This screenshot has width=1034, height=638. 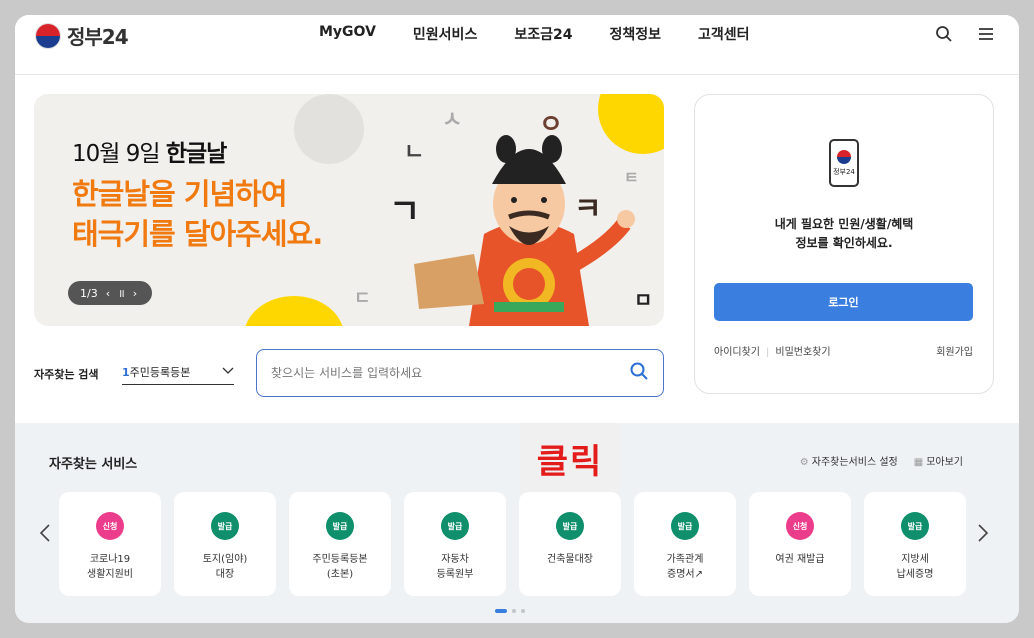 I want to click on login-links: 아이디찾기 | 비밀번호찾기 회원가입, so click(x=843, y=350).